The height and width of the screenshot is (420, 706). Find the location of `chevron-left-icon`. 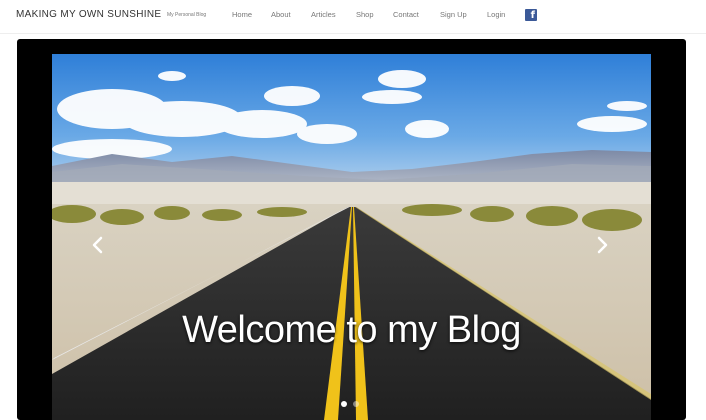

chevron-left-icon is located at coordinates (97, 245).